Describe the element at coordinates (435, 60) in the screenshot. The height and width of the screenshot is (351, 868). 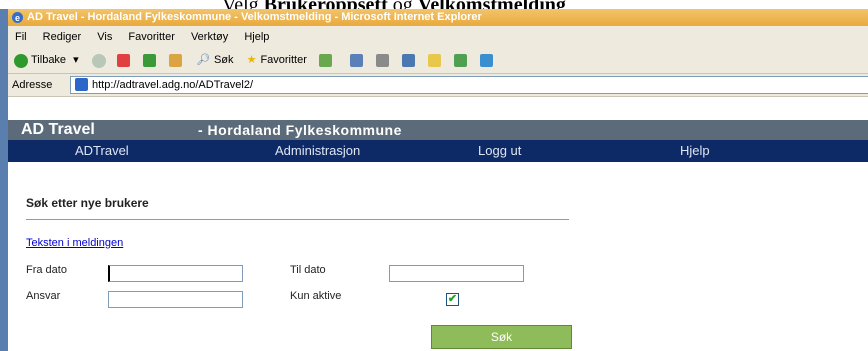
I see `folder-icon` at that location.